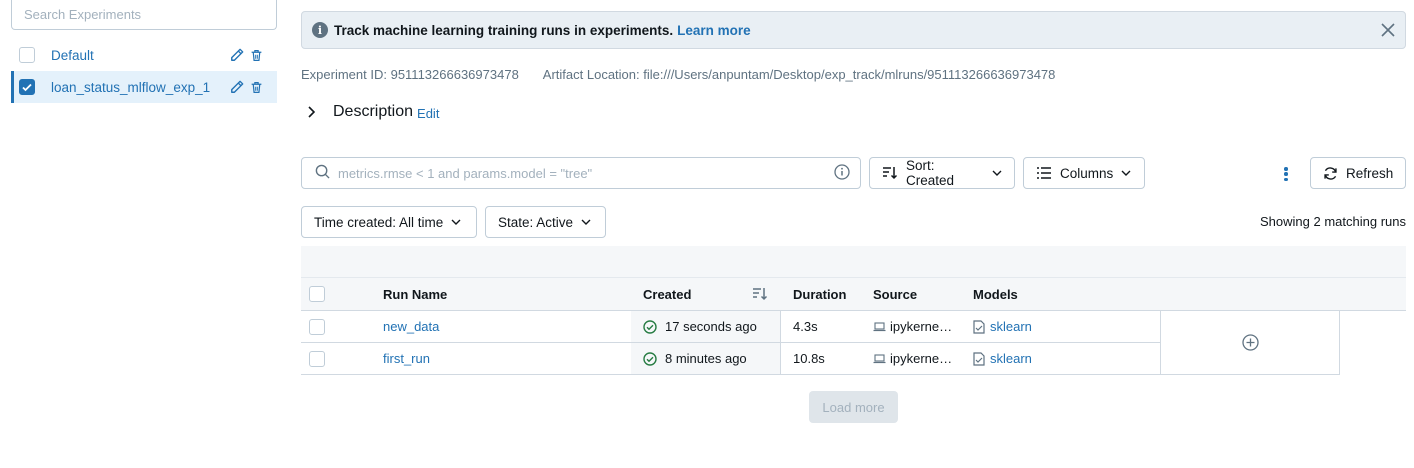 The width and height of the screenshot is (1414, 468). I want to click on refresh-icon, so click(1330, 173).